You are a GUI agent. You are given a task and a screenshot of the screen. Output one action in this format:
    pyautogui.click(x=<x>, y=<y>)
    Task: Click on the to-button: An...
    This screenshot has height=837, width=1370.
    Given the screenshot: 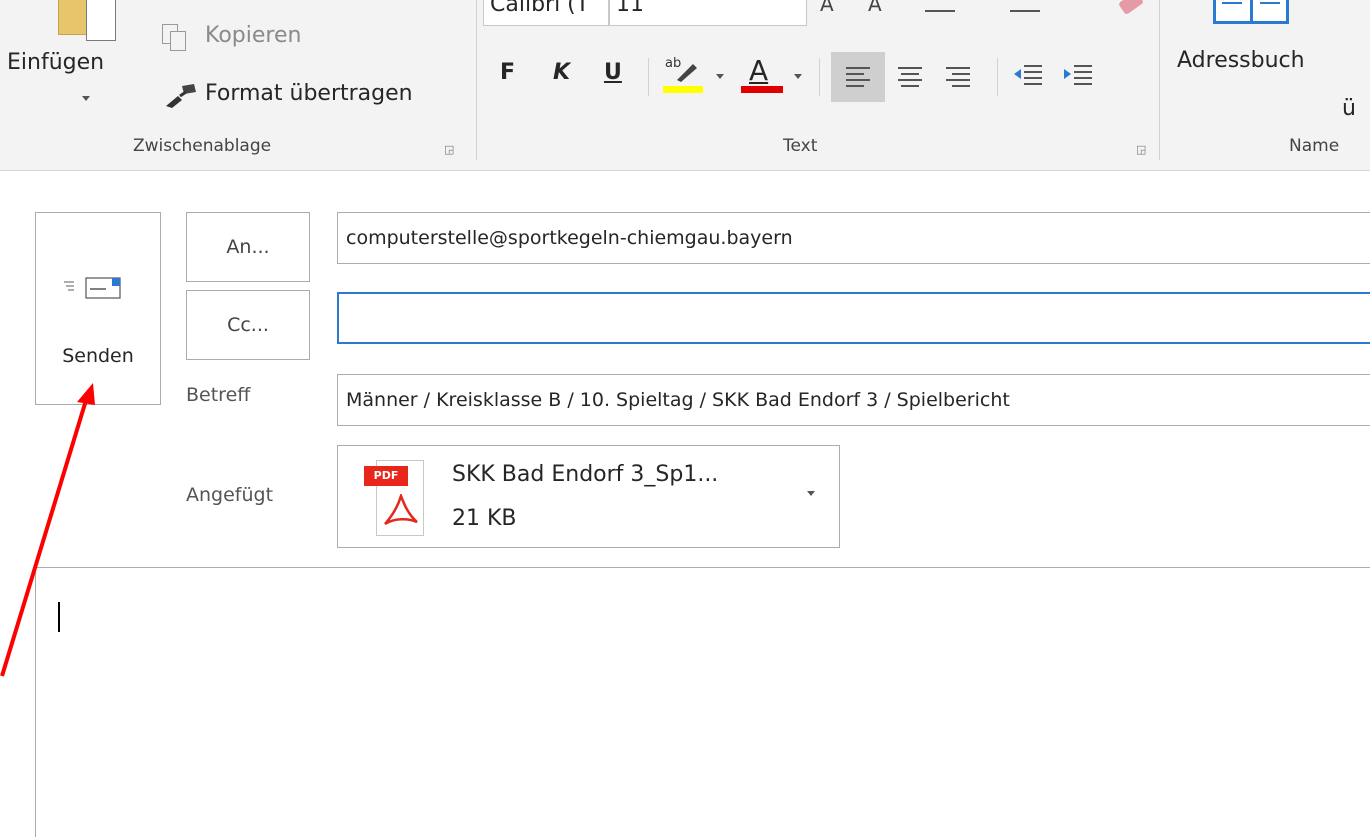 What is the action you would take?
    pyautogui.click(x=248, y=247)
    